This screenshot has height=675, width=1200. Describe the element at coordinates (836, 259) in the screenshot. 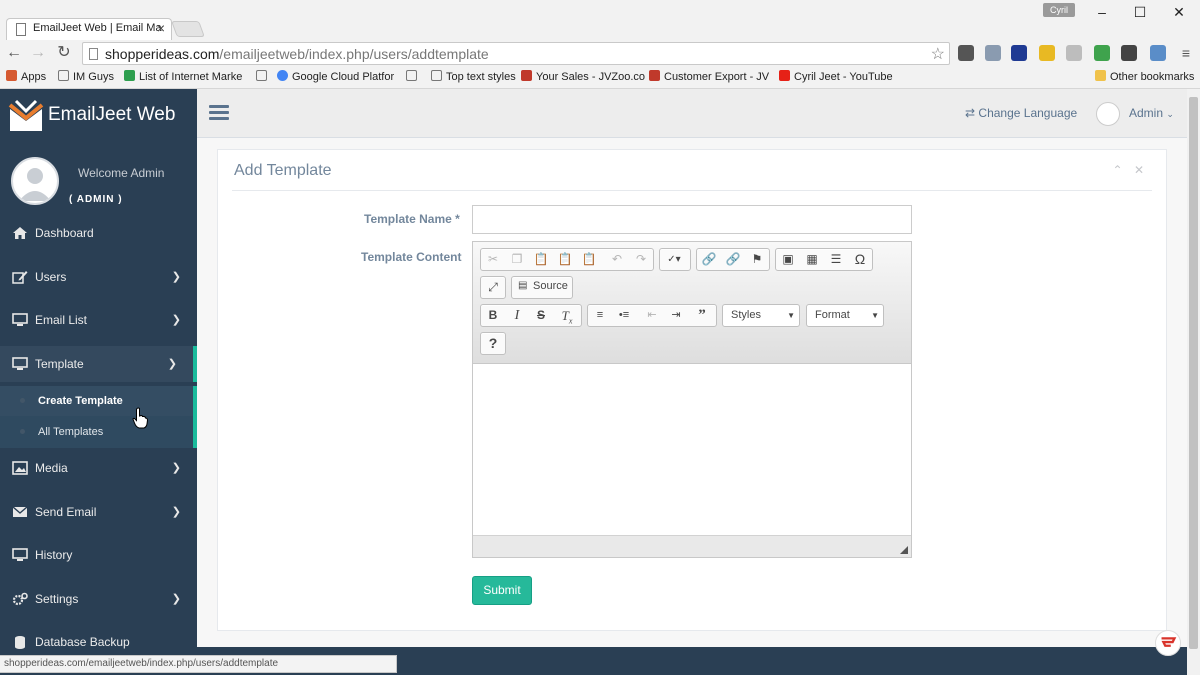

I see `horizontal-line-icon: ☰` at that location.